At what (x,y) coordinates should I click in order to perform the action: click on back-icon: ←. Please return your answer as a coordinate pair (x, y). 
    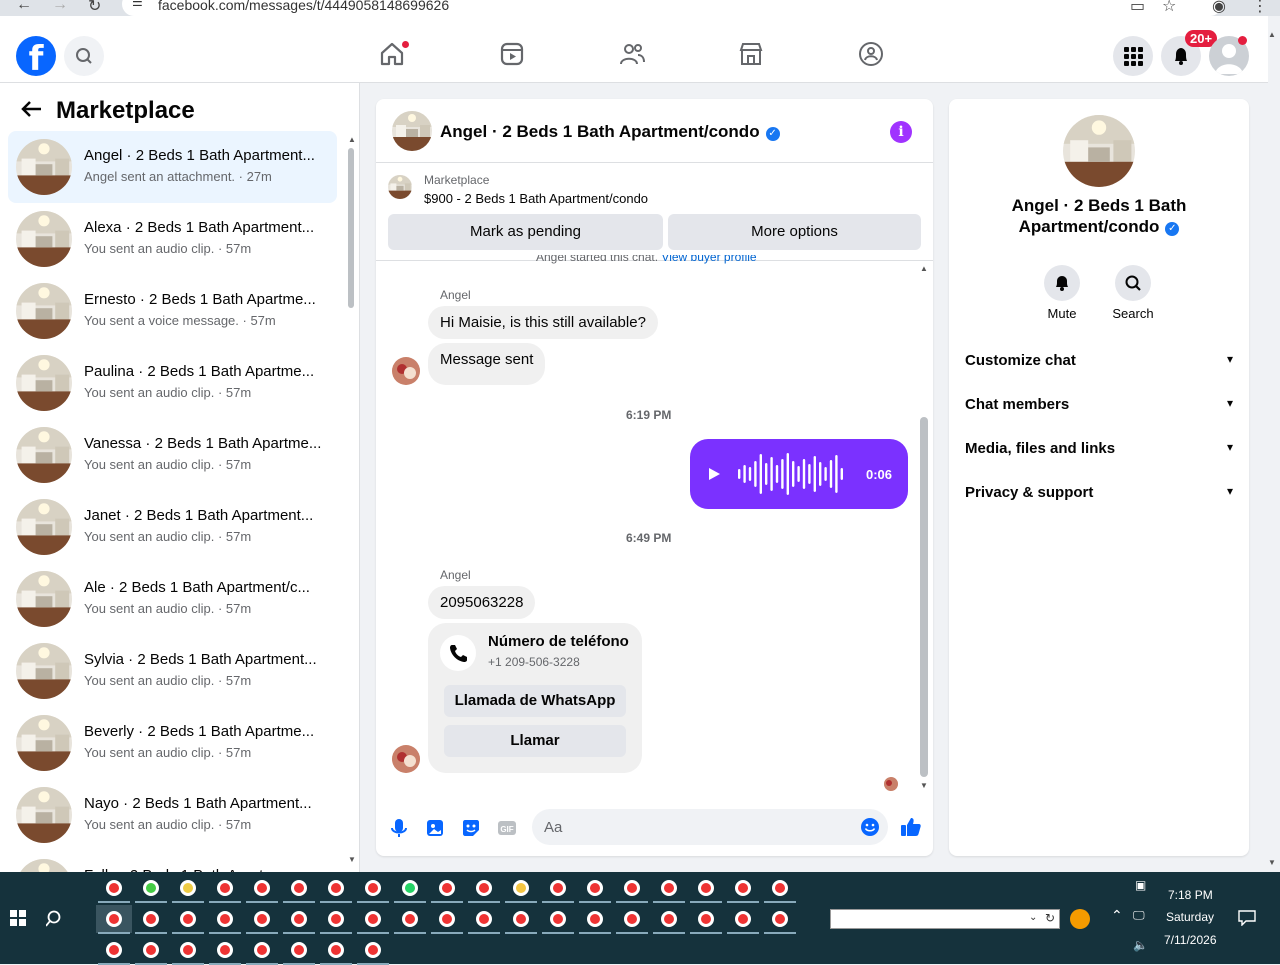
    Looking at the image, I should click on (24, 7).